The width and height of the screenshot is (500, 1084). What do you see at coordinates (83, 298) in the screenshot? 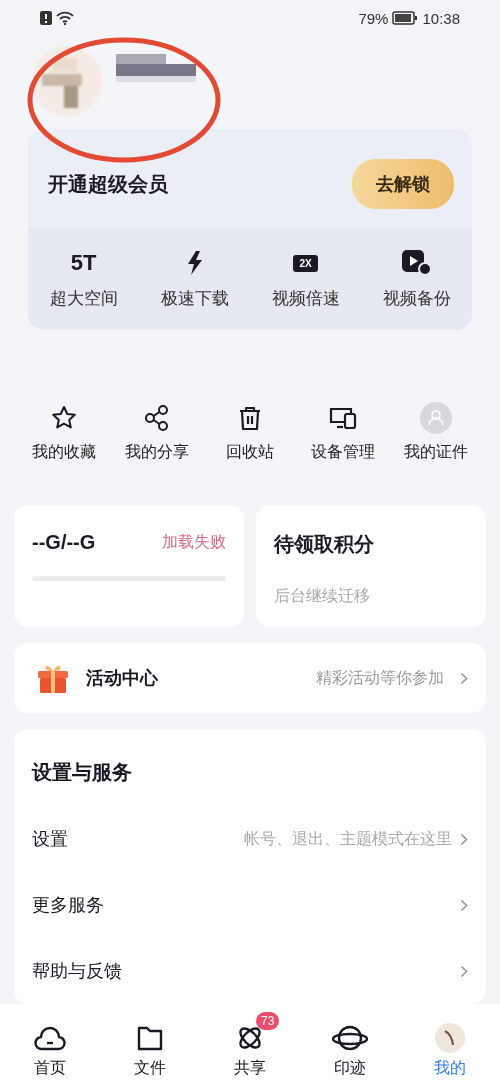
I see `perk-label: 超大空间` at bounding box center [83, 298].